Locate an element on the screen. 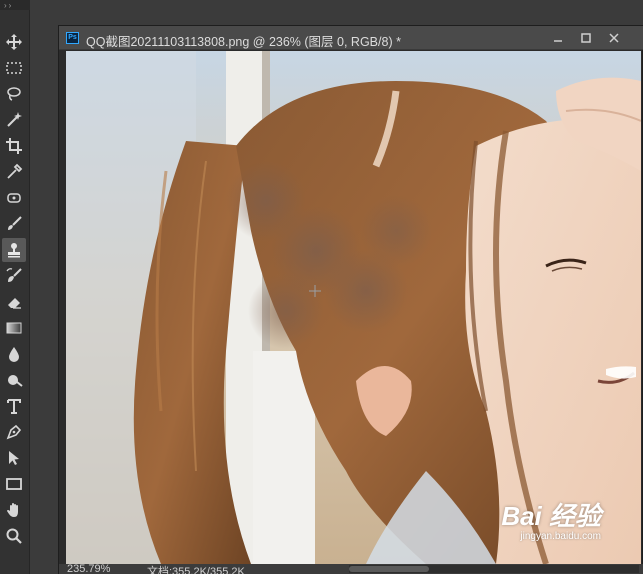 The height and width of the screenshot is (574, 643). clone-stamp-tool-icon is located at coordinates (14, 250).